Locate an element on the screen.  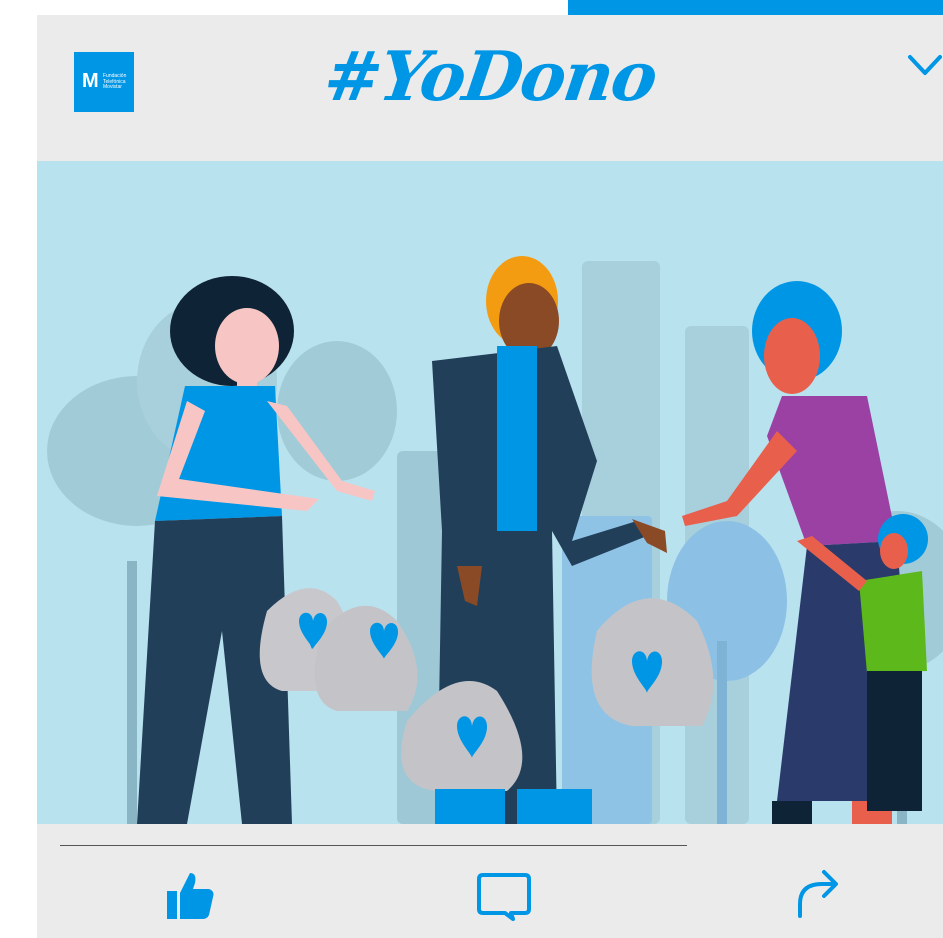
post-header: M Fundación Telefónica Movistar #YoDono is located at coordinates (490, 88).